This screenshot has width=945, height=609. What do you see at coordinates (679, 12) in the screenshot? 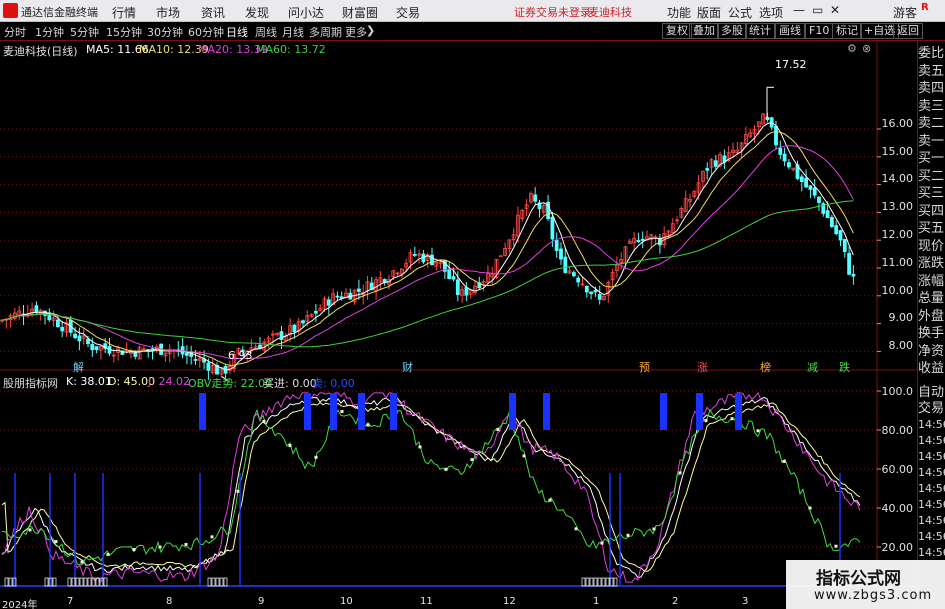
I see `menu-function: 功能` at bounding box center [679, 12].